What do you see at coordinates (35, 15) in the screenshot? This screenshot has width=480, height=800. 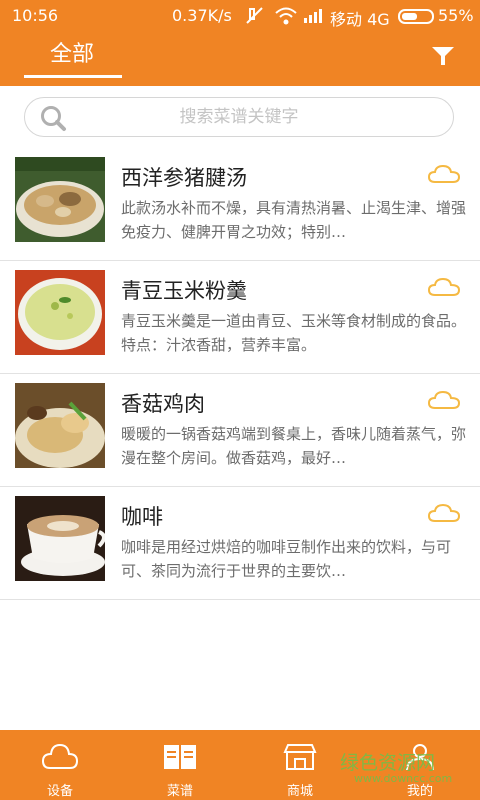 I see `status-time: 10:56` at bounding box center [35, 15].